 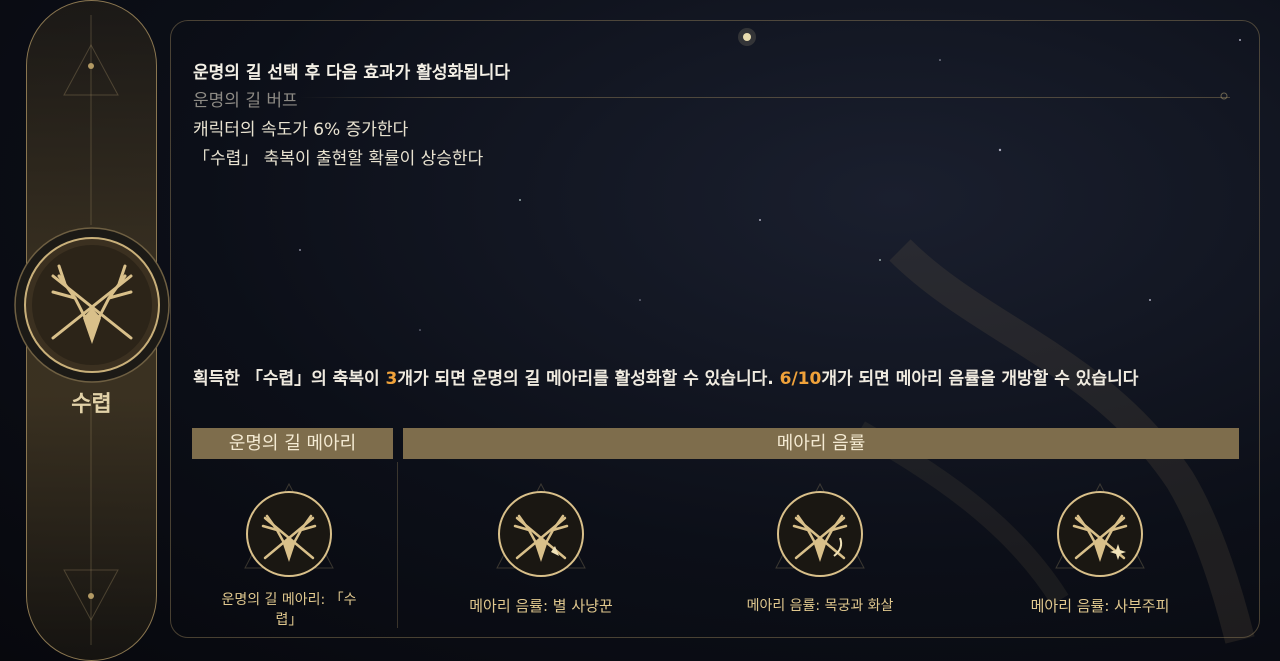 What do you see at coordinates (352, 73) in the screenshot?
I see `effects-heading: 운명의 길 선택 후 다음 효과가 활성화됩니다` at bounding box center [352, 73].